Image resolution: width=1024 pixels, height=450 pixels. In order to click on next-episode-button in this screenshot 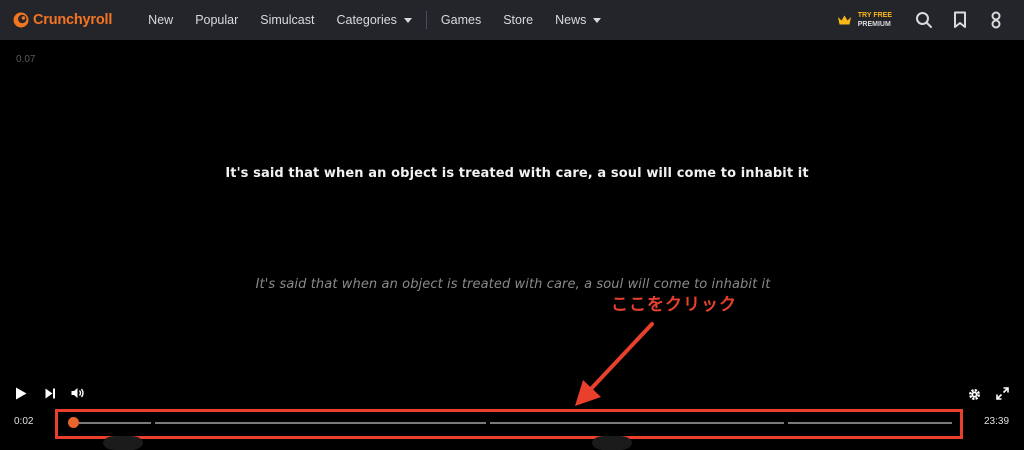, I will do `click(50, 393)`.